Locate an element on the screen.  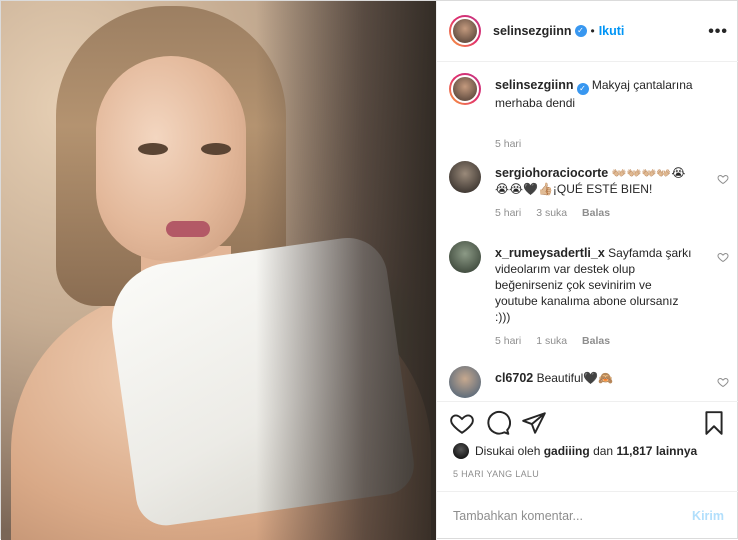
post-comment-button: Kirim is located at coordinates (708, 516).